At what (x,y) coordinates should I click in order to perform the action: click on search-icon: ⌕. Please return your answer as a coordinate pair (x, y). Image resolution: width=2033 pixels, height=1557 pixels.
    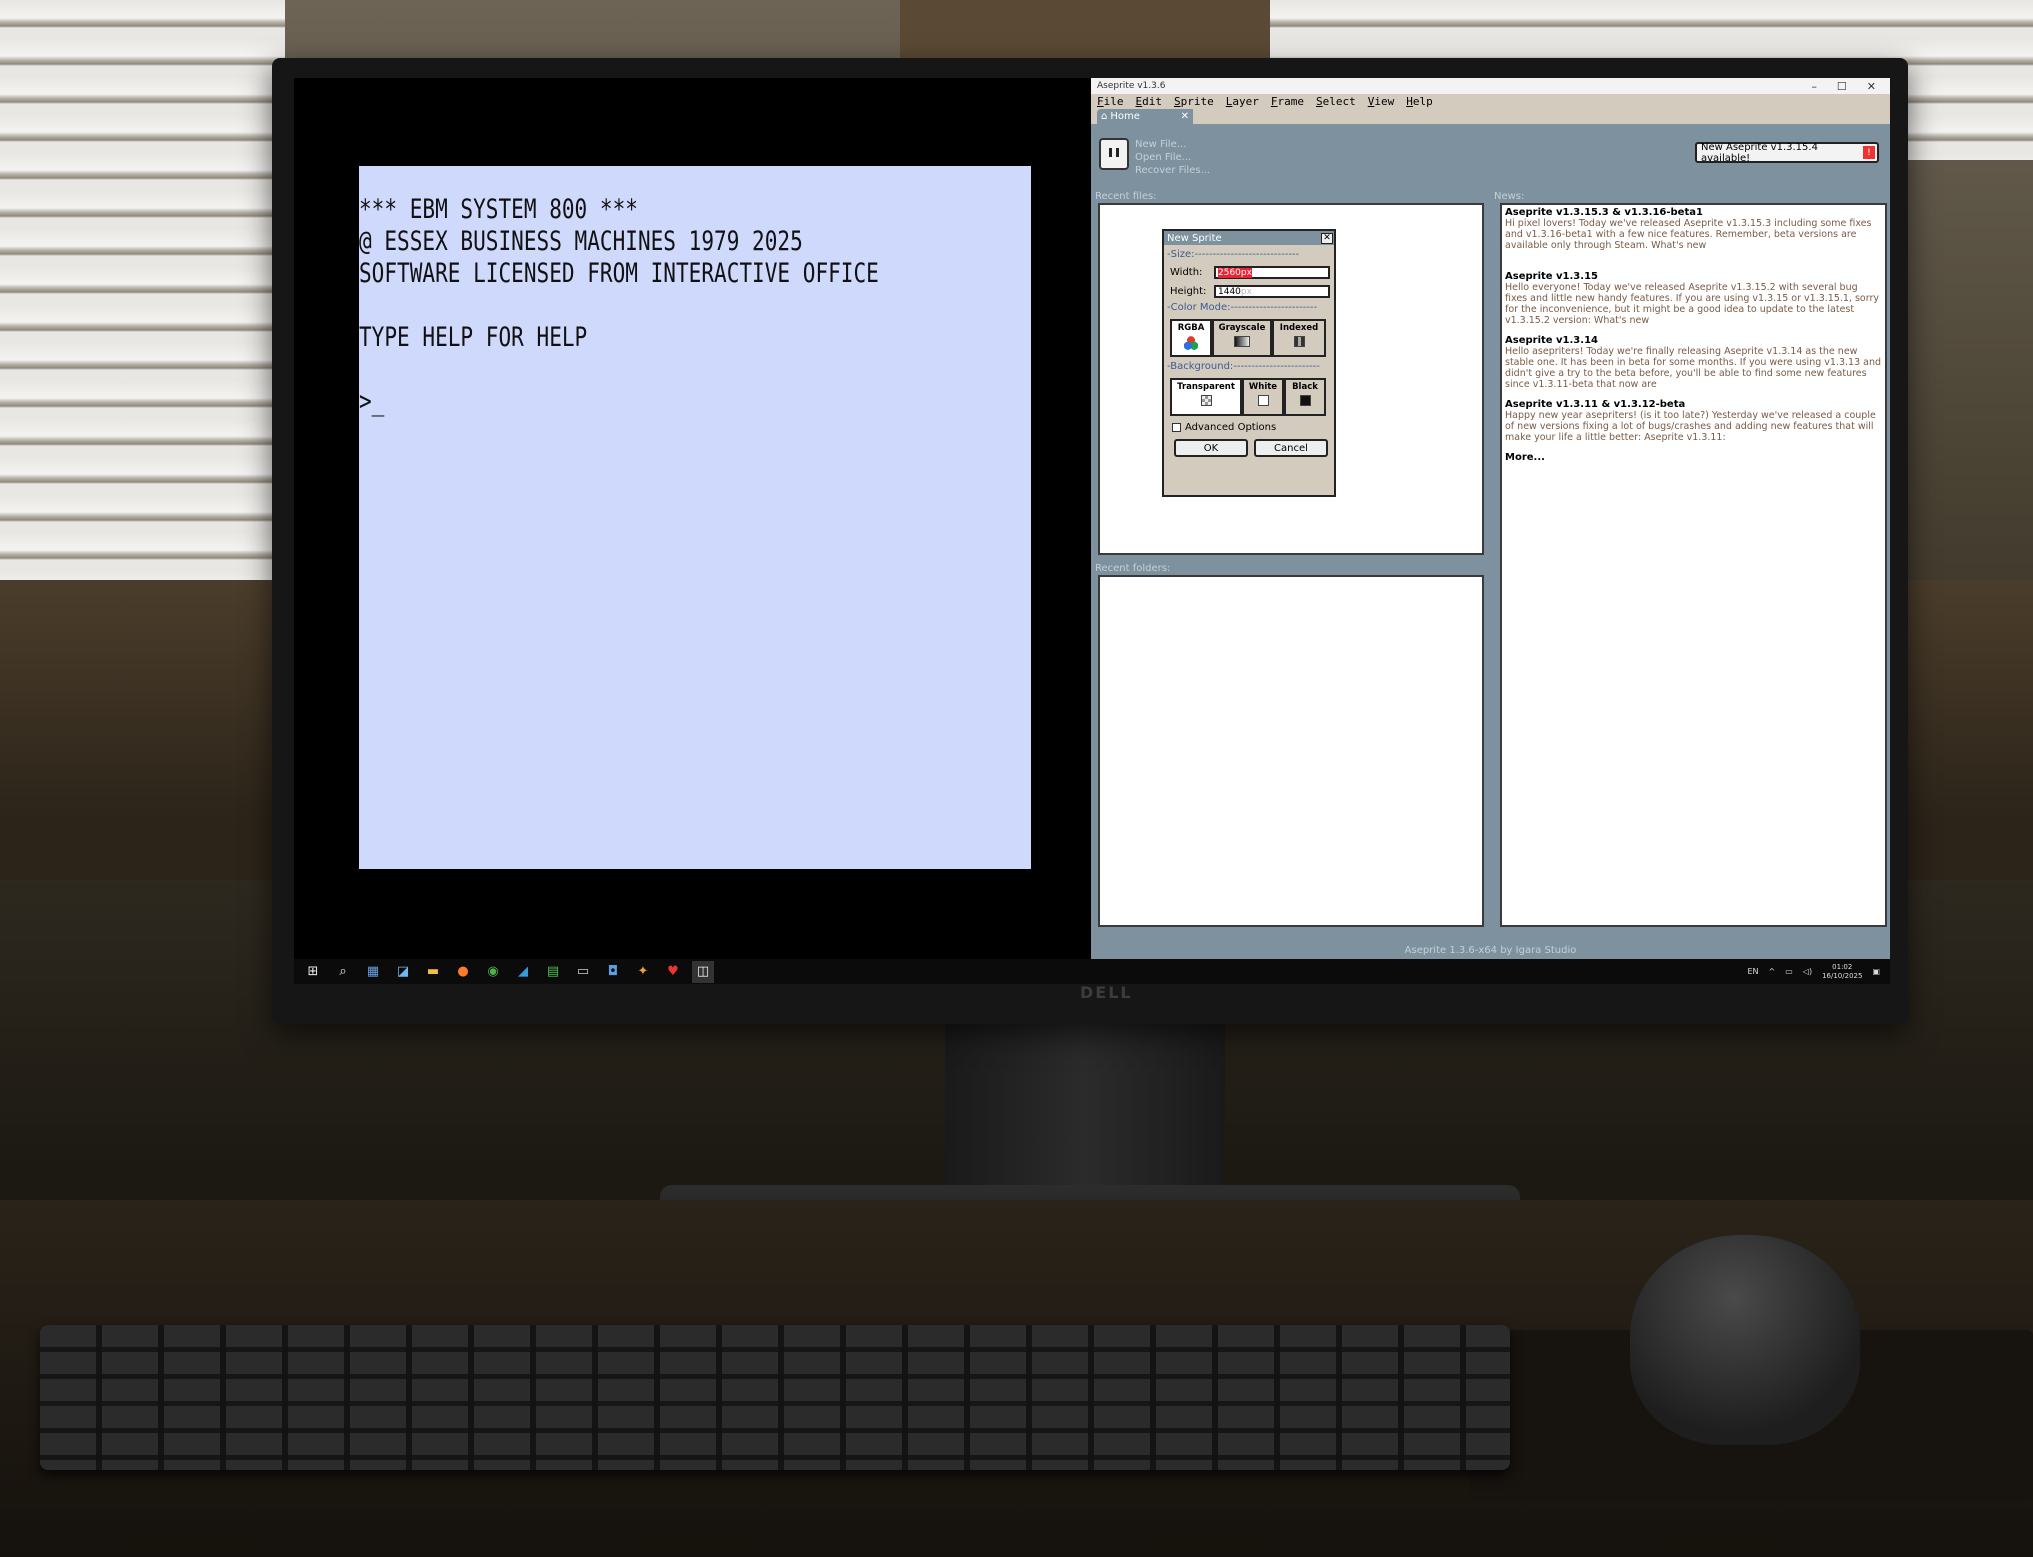
    Looking at the image, I should click on (343, 972).